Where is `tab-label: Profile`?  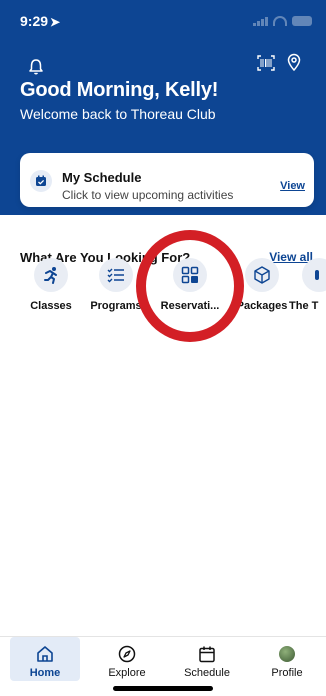
tab-label: Profile is located at coordinates (287, 673).